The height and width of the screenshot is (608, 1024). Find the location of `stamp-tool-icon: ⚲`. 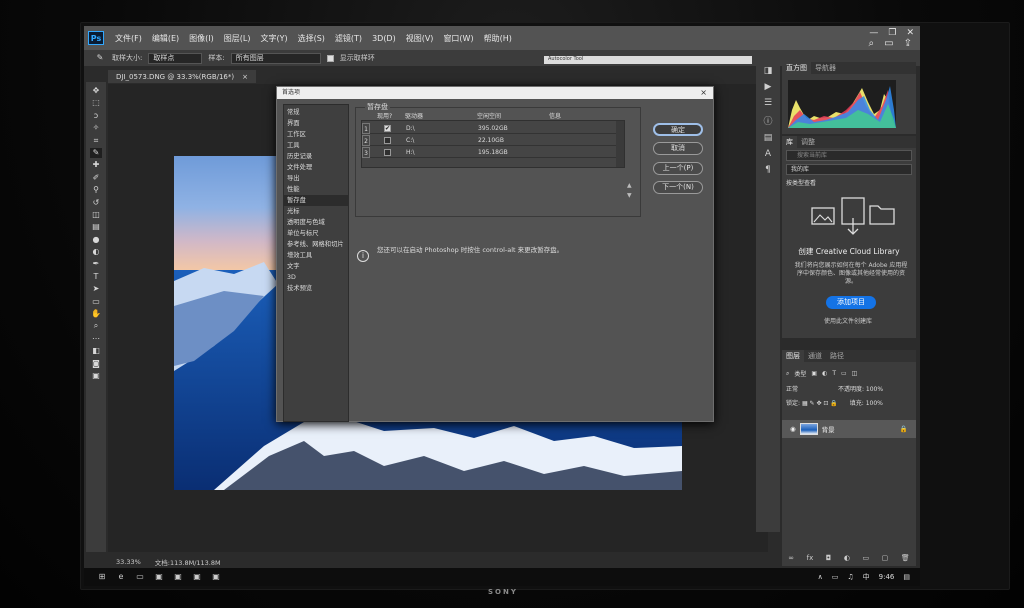

stamp-tool-icon: ⚲ is located at coordinates (96, 190).